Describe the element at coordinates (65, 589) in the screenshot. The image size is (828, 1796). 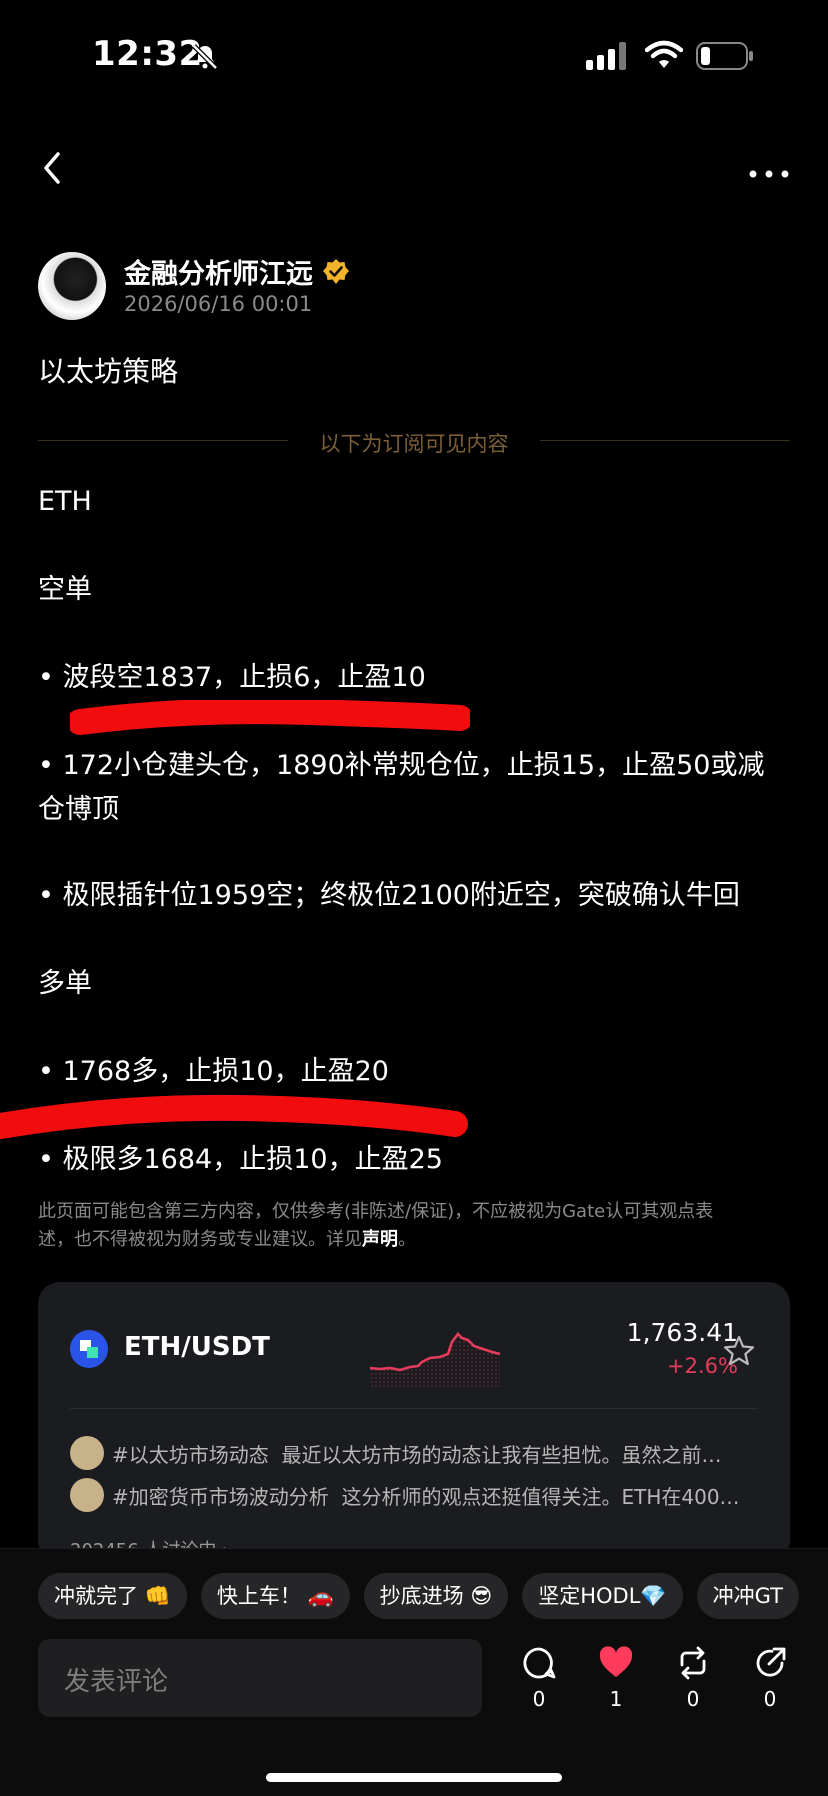
I see `post-line-short-heading: 空单` at that location.